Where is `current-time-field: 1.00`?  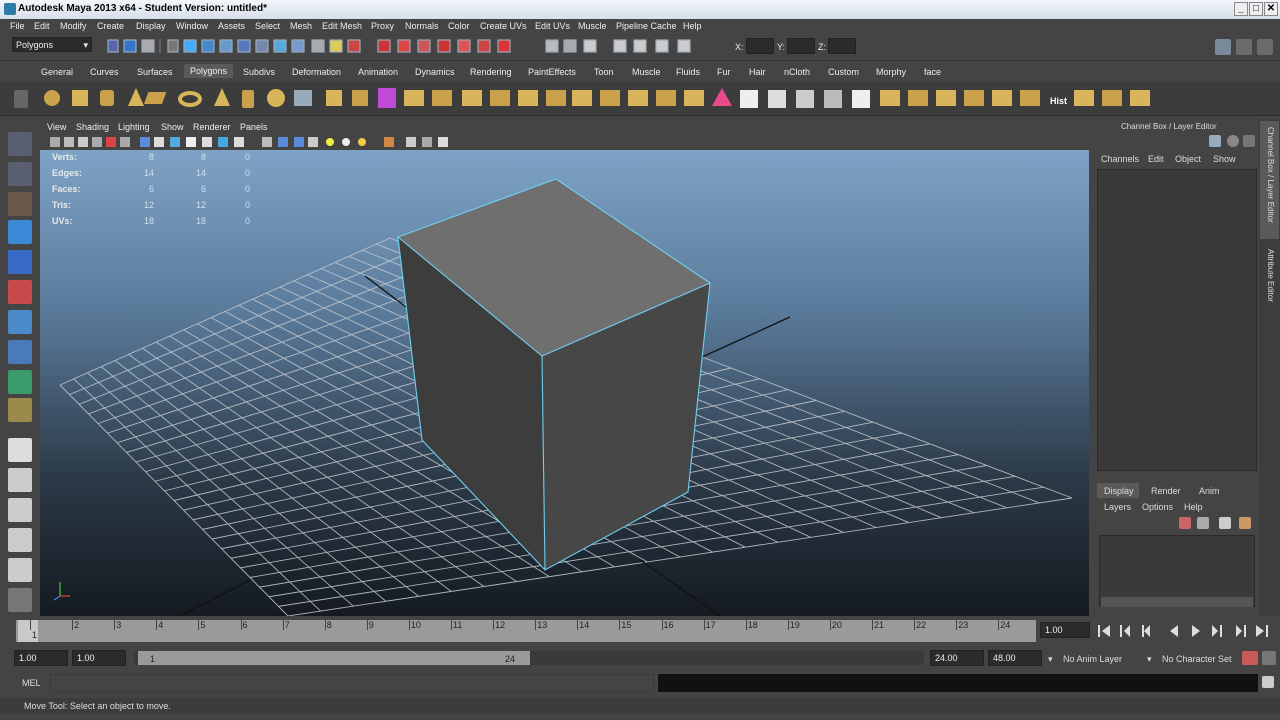 current-time-field: 1.00 is located at coordinates (1065, 630).